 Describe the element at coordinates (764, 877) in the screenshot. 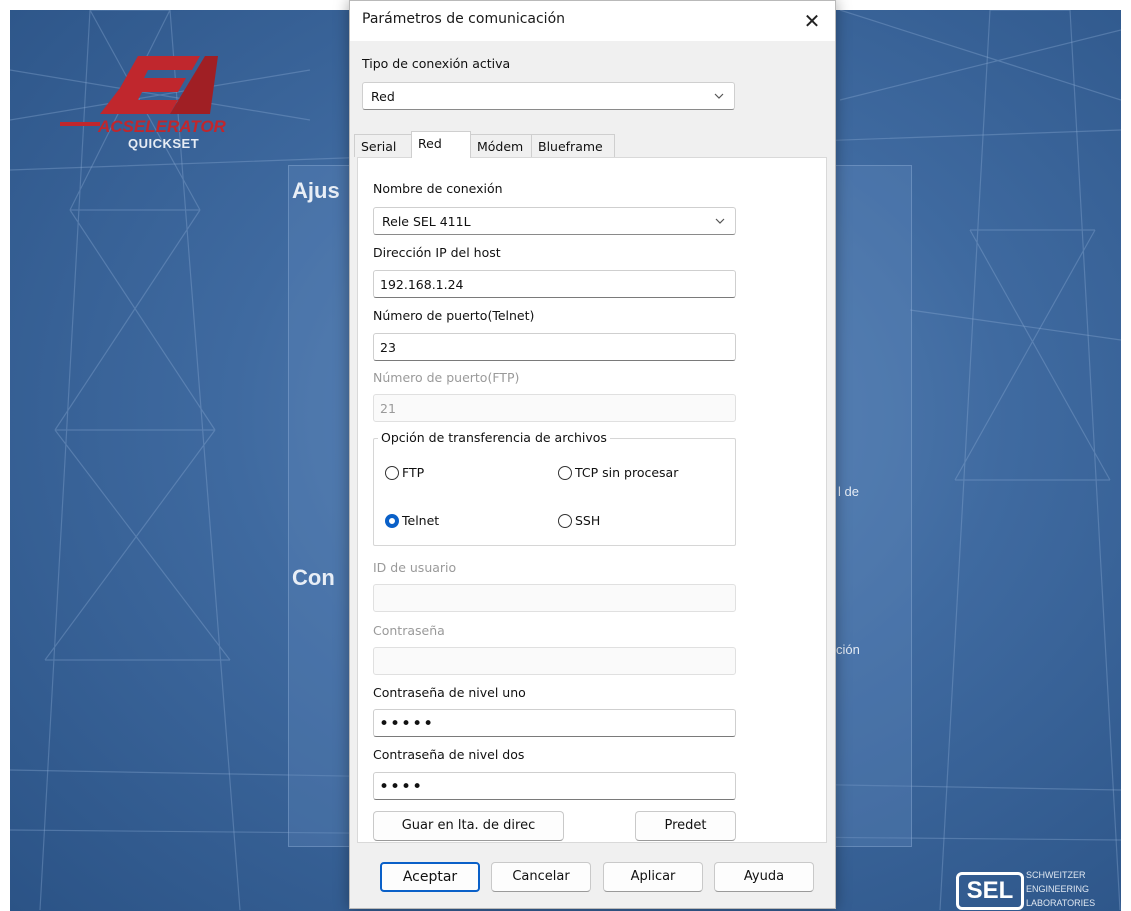

I see `help-button: Ayuda` at that location.